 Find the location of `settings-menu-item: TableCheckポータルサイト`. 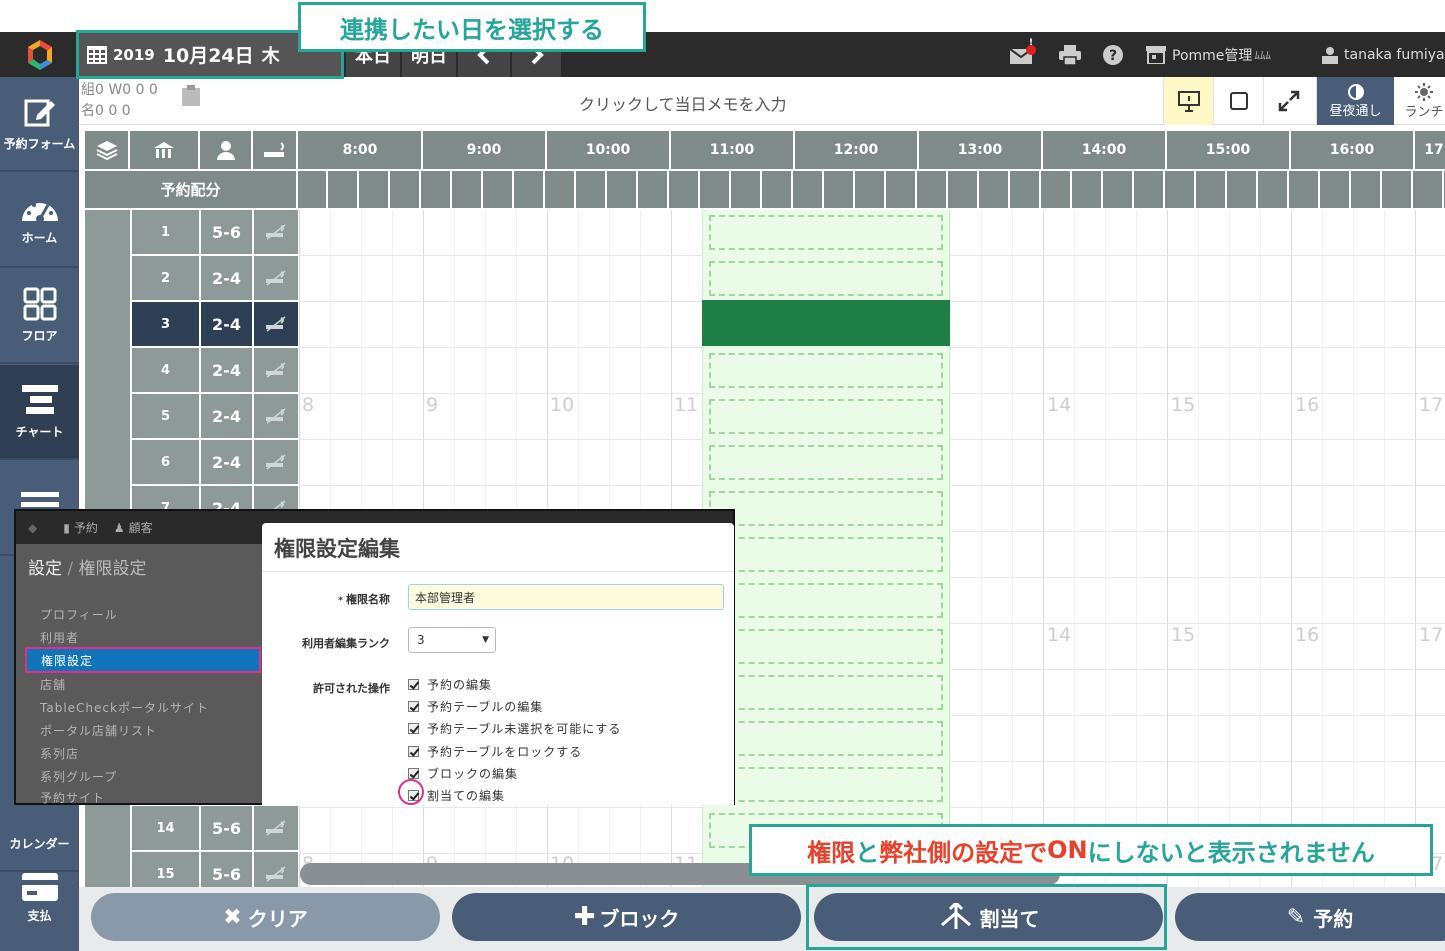

settings-menu-item: TableCheckポータルサイト is located at coordinates (124, 707).